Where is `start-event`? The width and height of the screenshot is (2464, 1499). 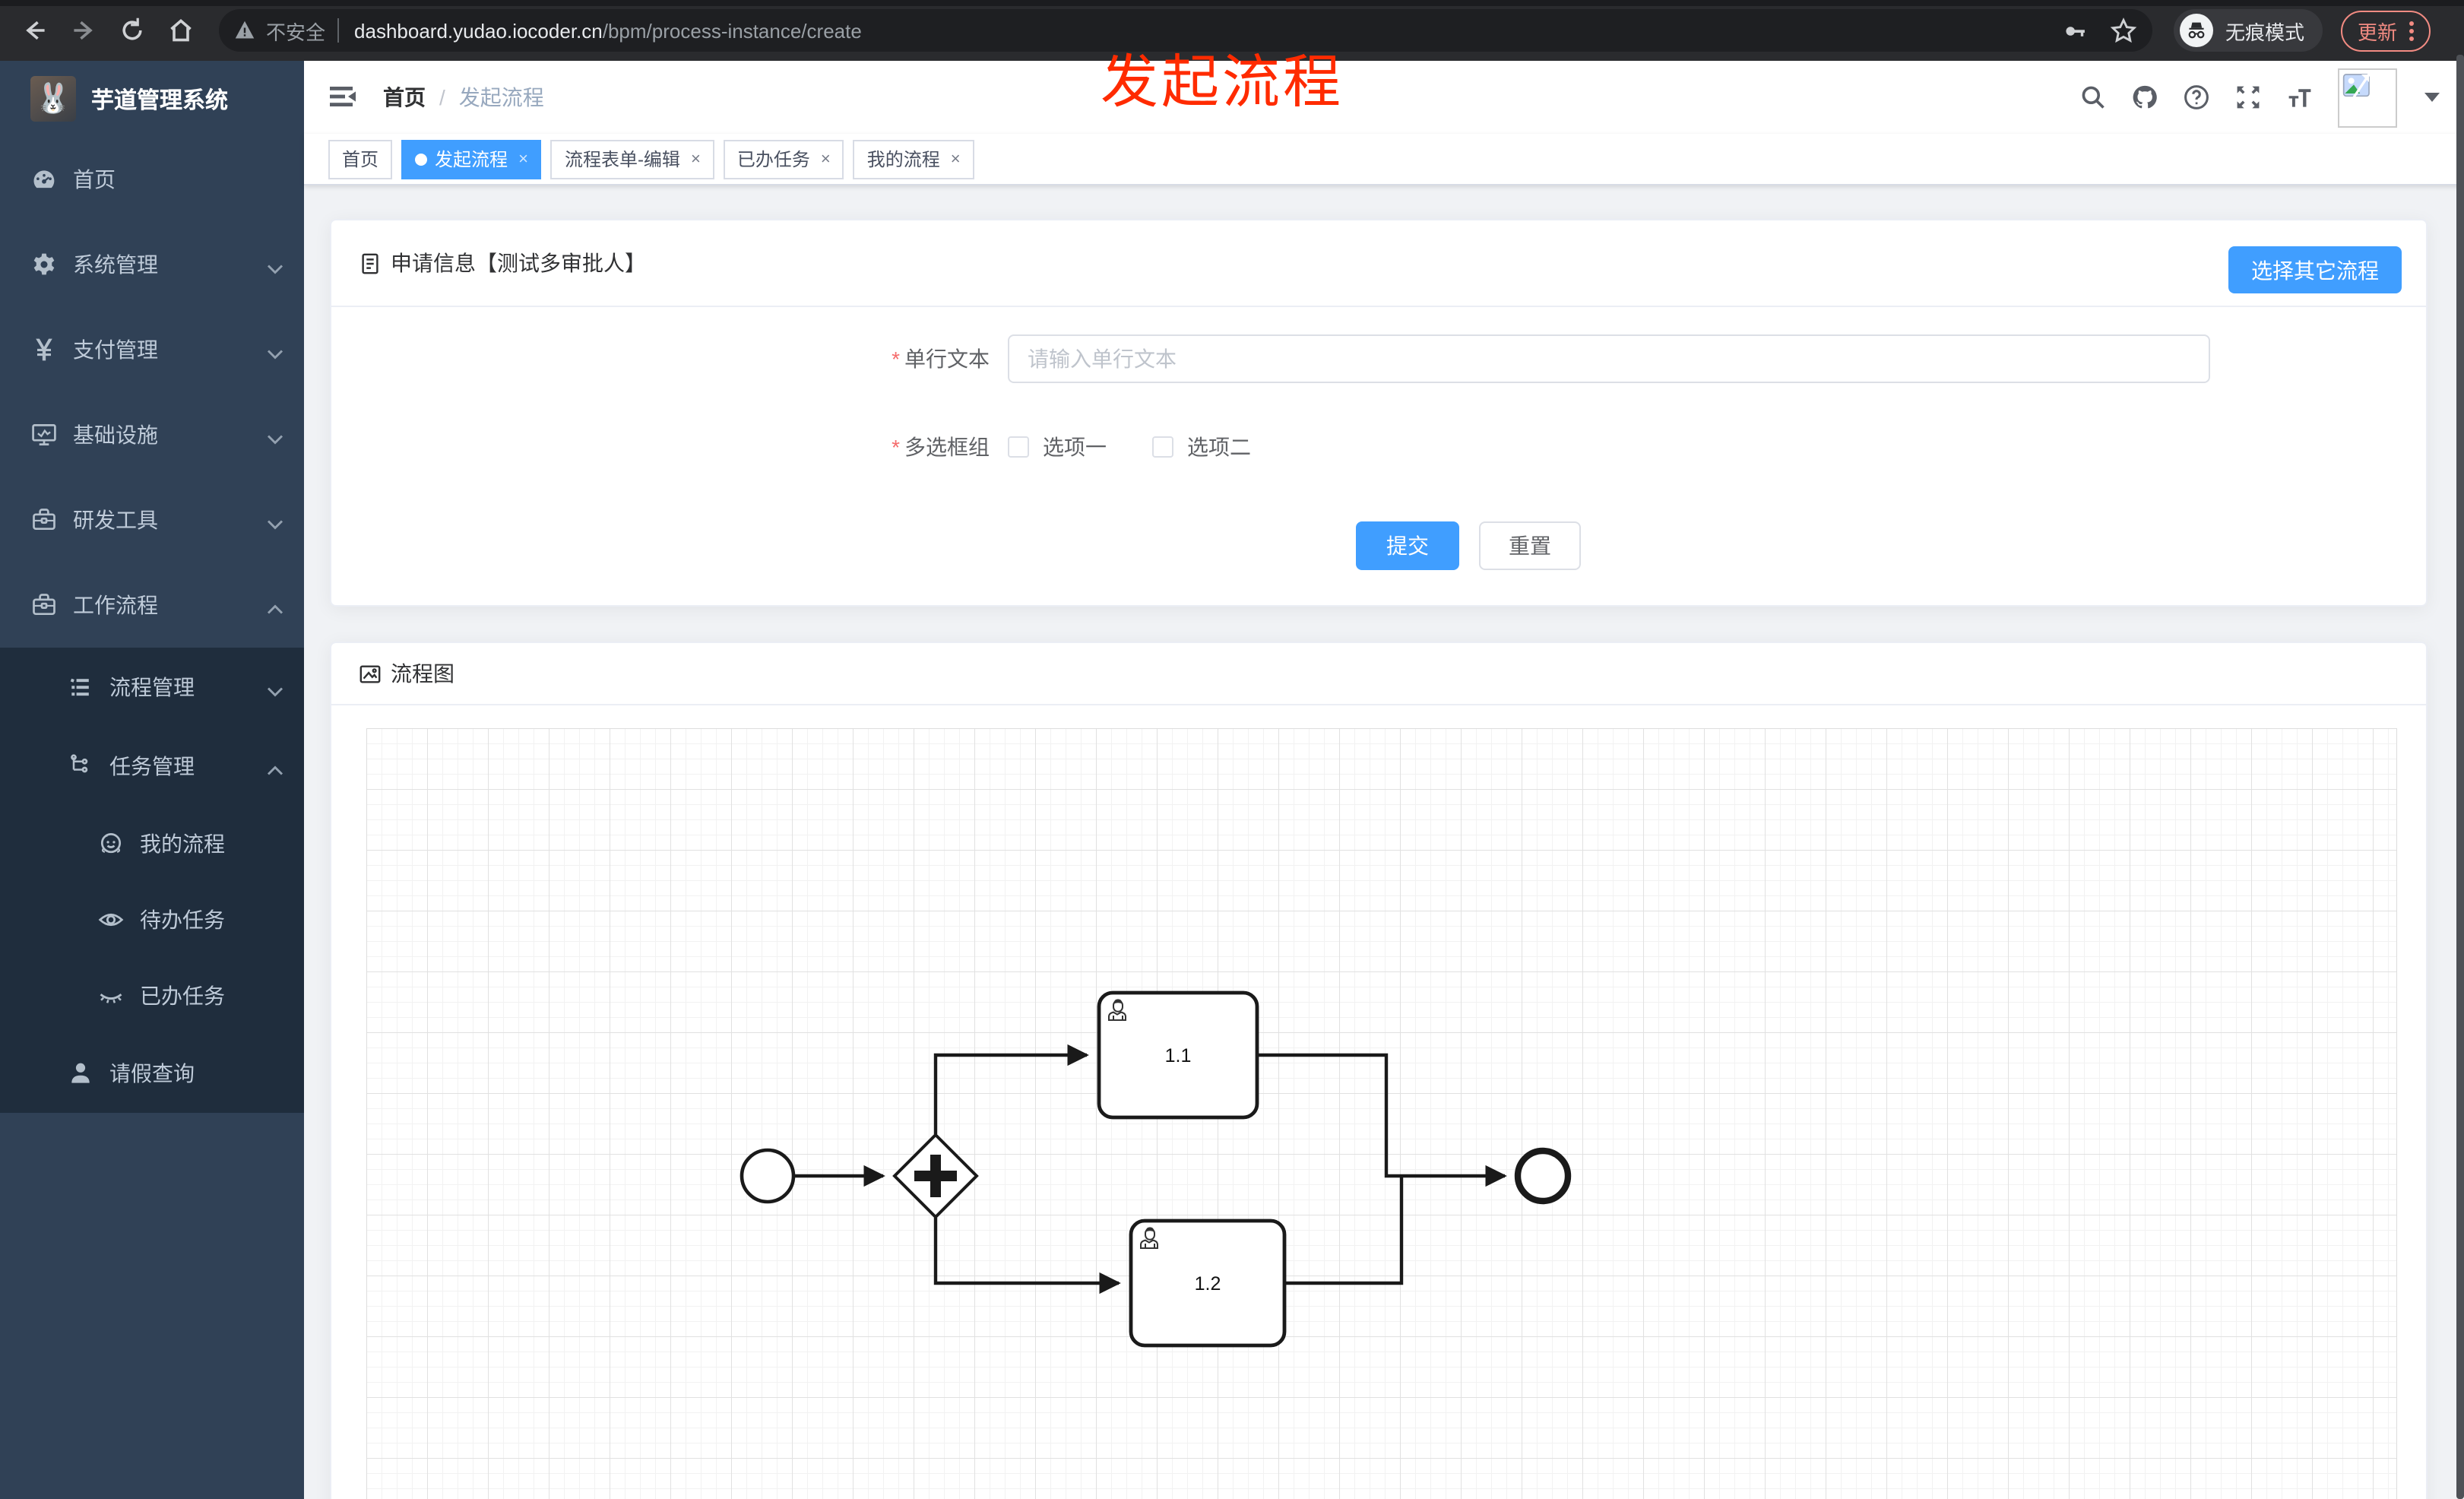 start-event is located at coordinates (768, 1176).